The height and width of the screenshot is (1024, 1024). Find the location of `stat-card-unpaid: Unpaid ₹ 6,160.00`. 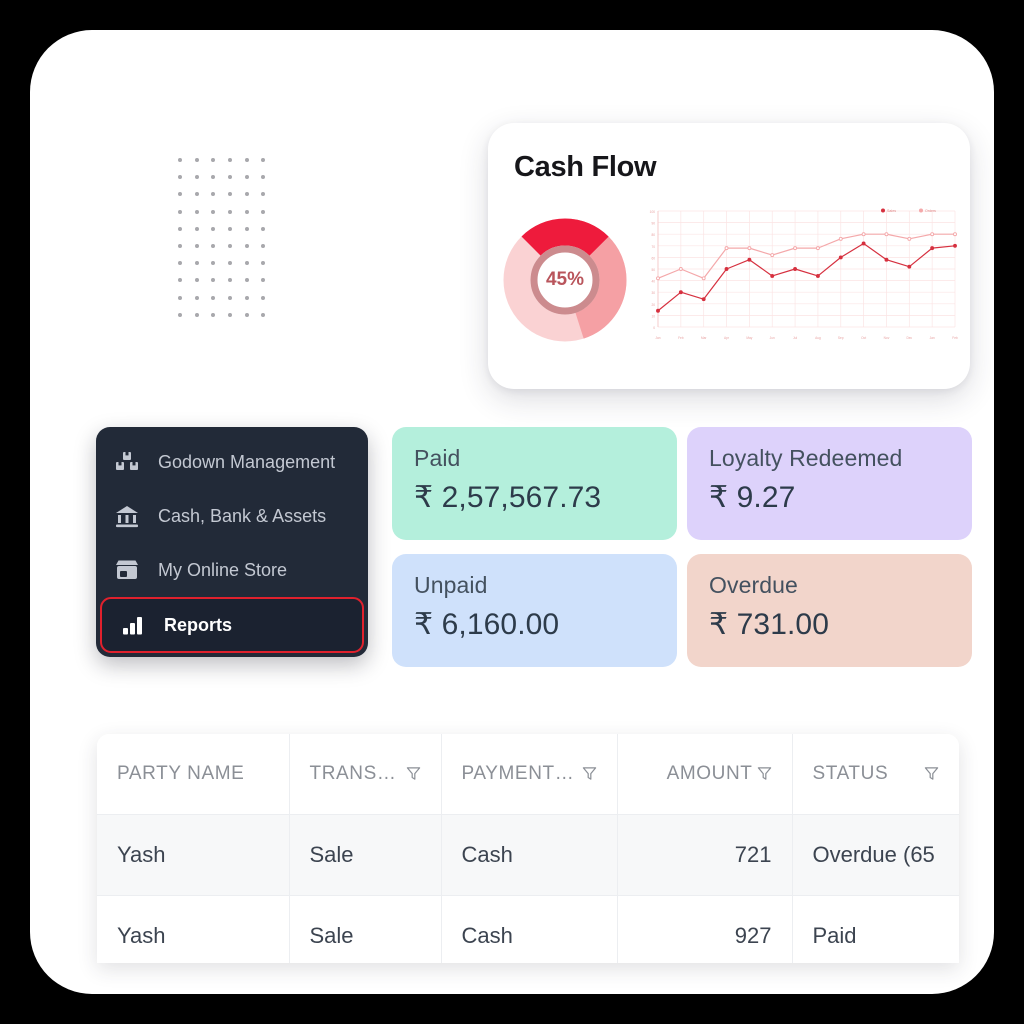

stat-card-unpaid: Unpaid ₹ 6,160.00 is located at coordinates (534, 610).